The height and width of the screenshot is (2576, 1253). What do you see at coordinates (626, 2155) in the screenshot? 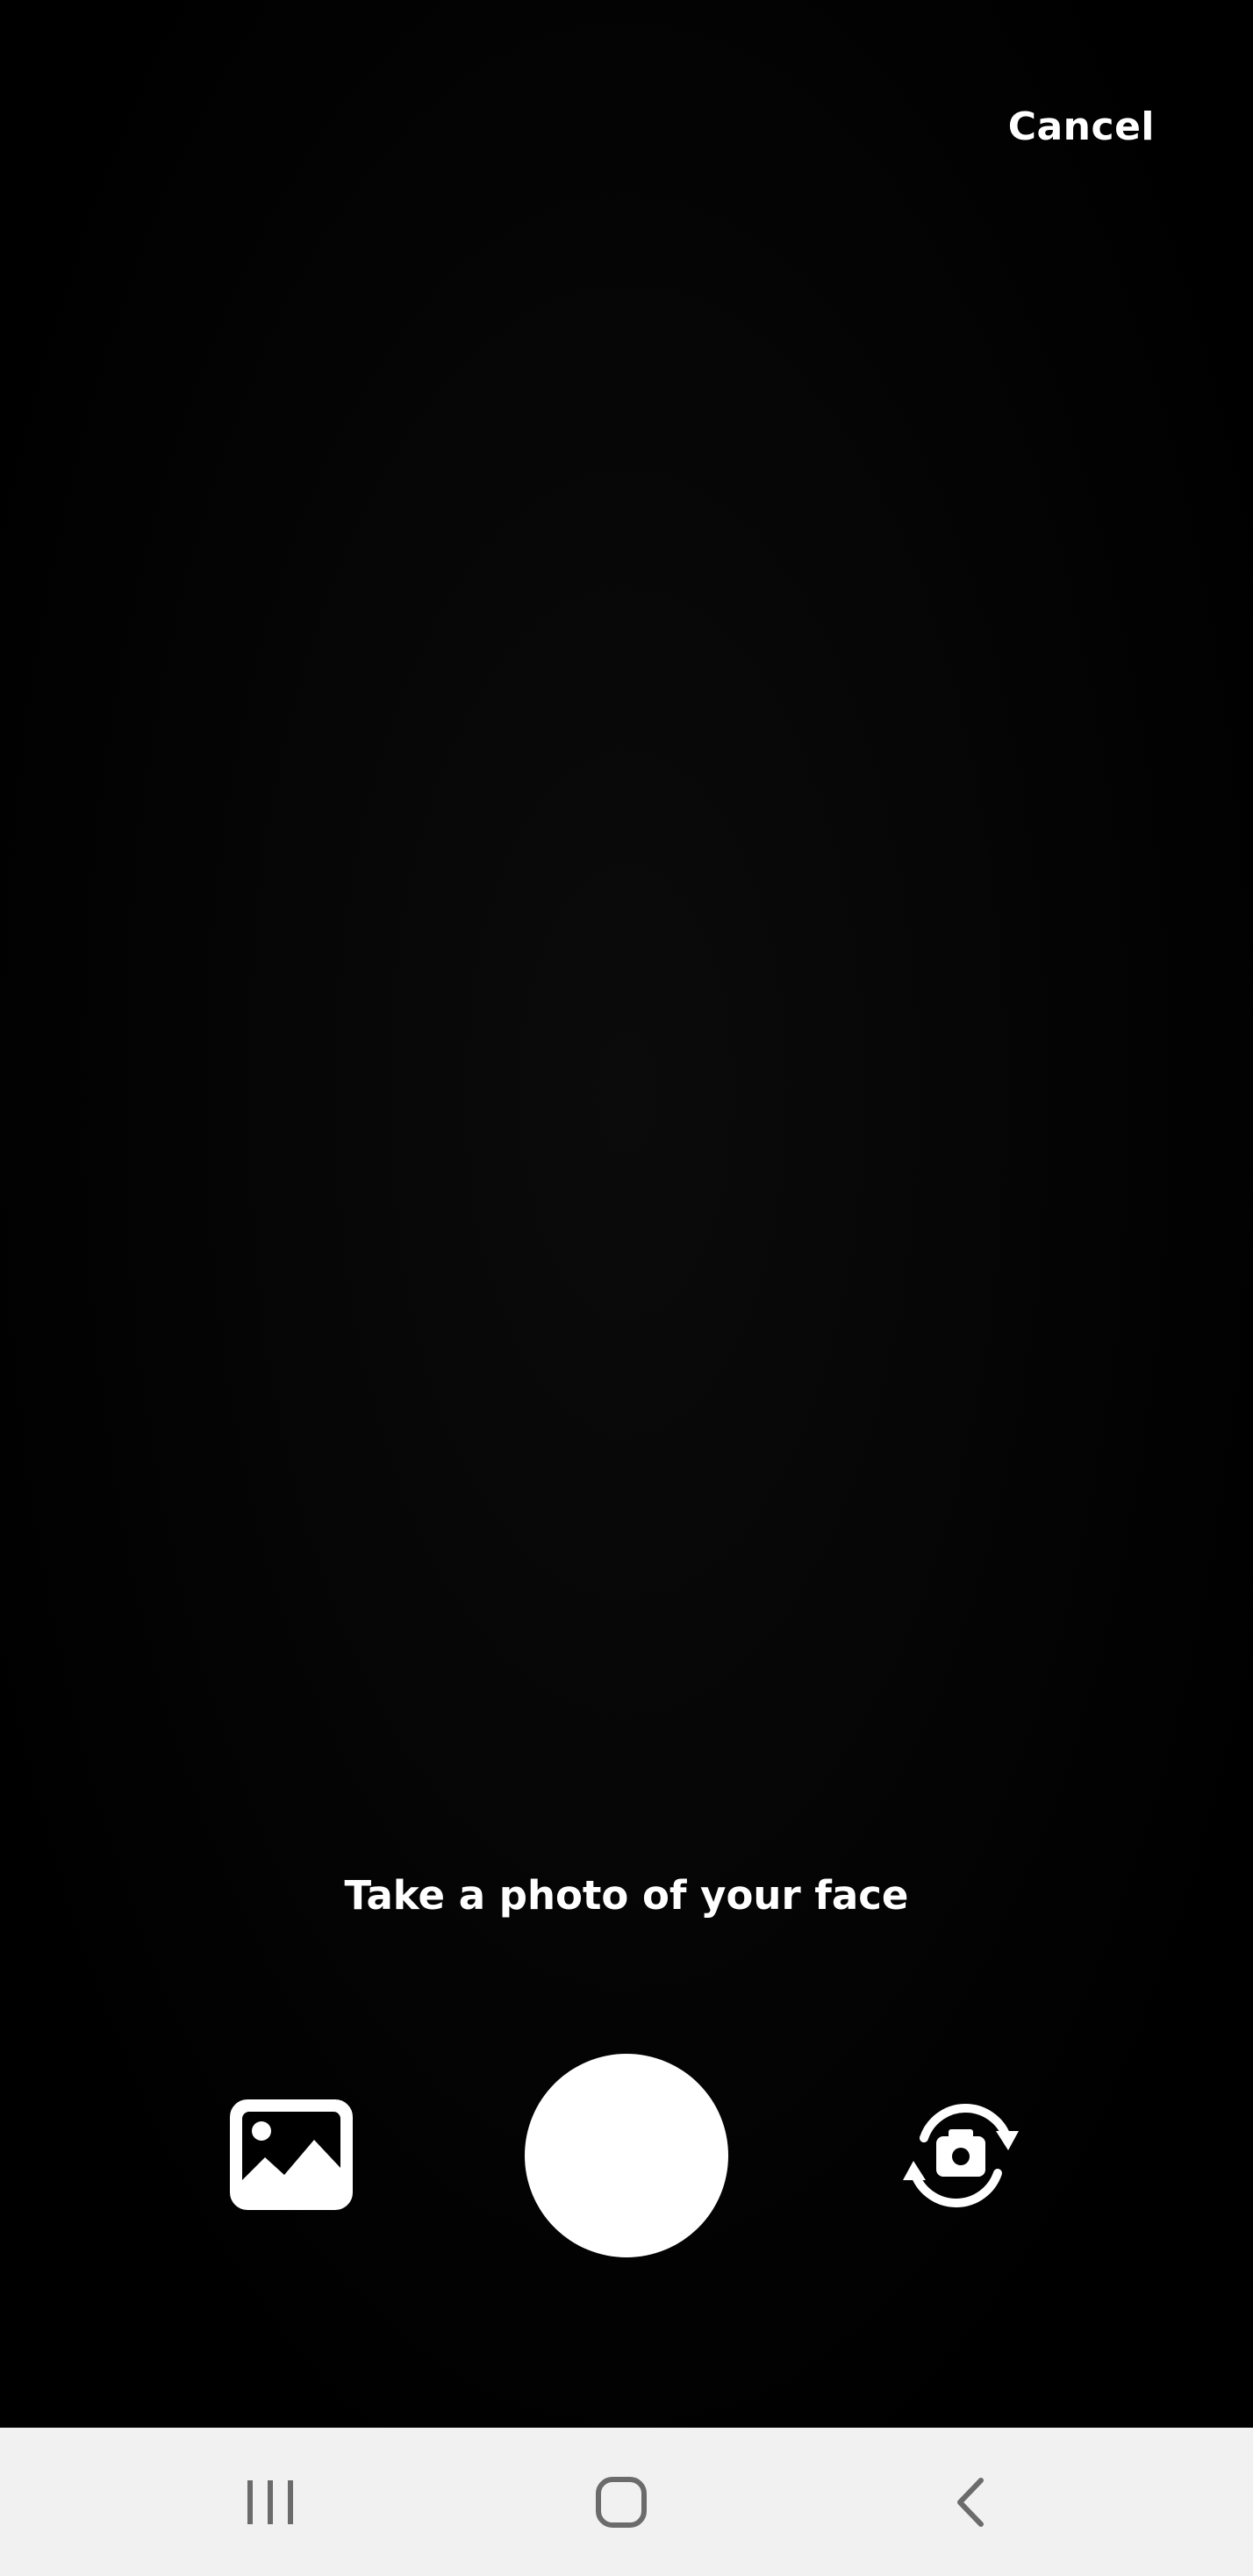
I see `shutter-button` at bounding box center [626, 2155].